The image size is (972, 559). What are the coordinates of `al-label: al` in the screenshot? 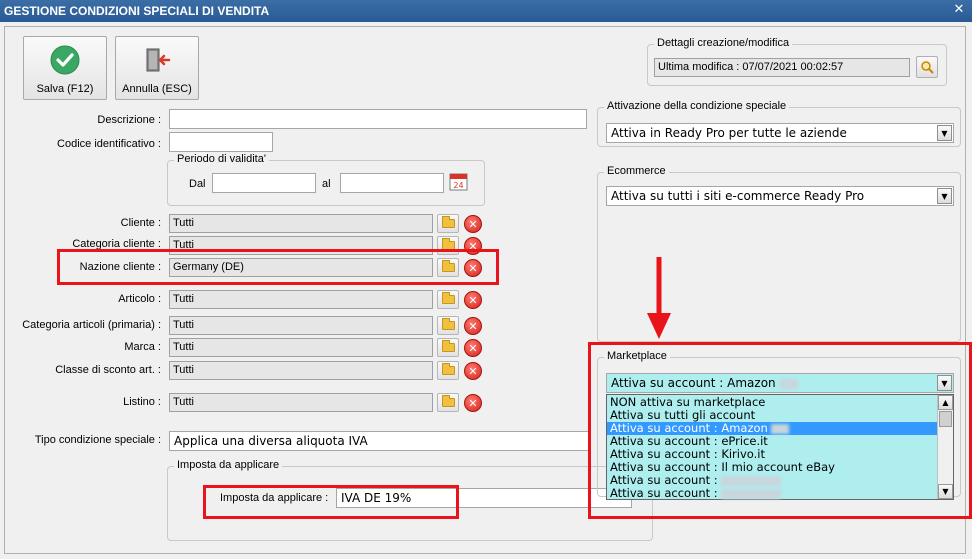 It's located at (326, 184).